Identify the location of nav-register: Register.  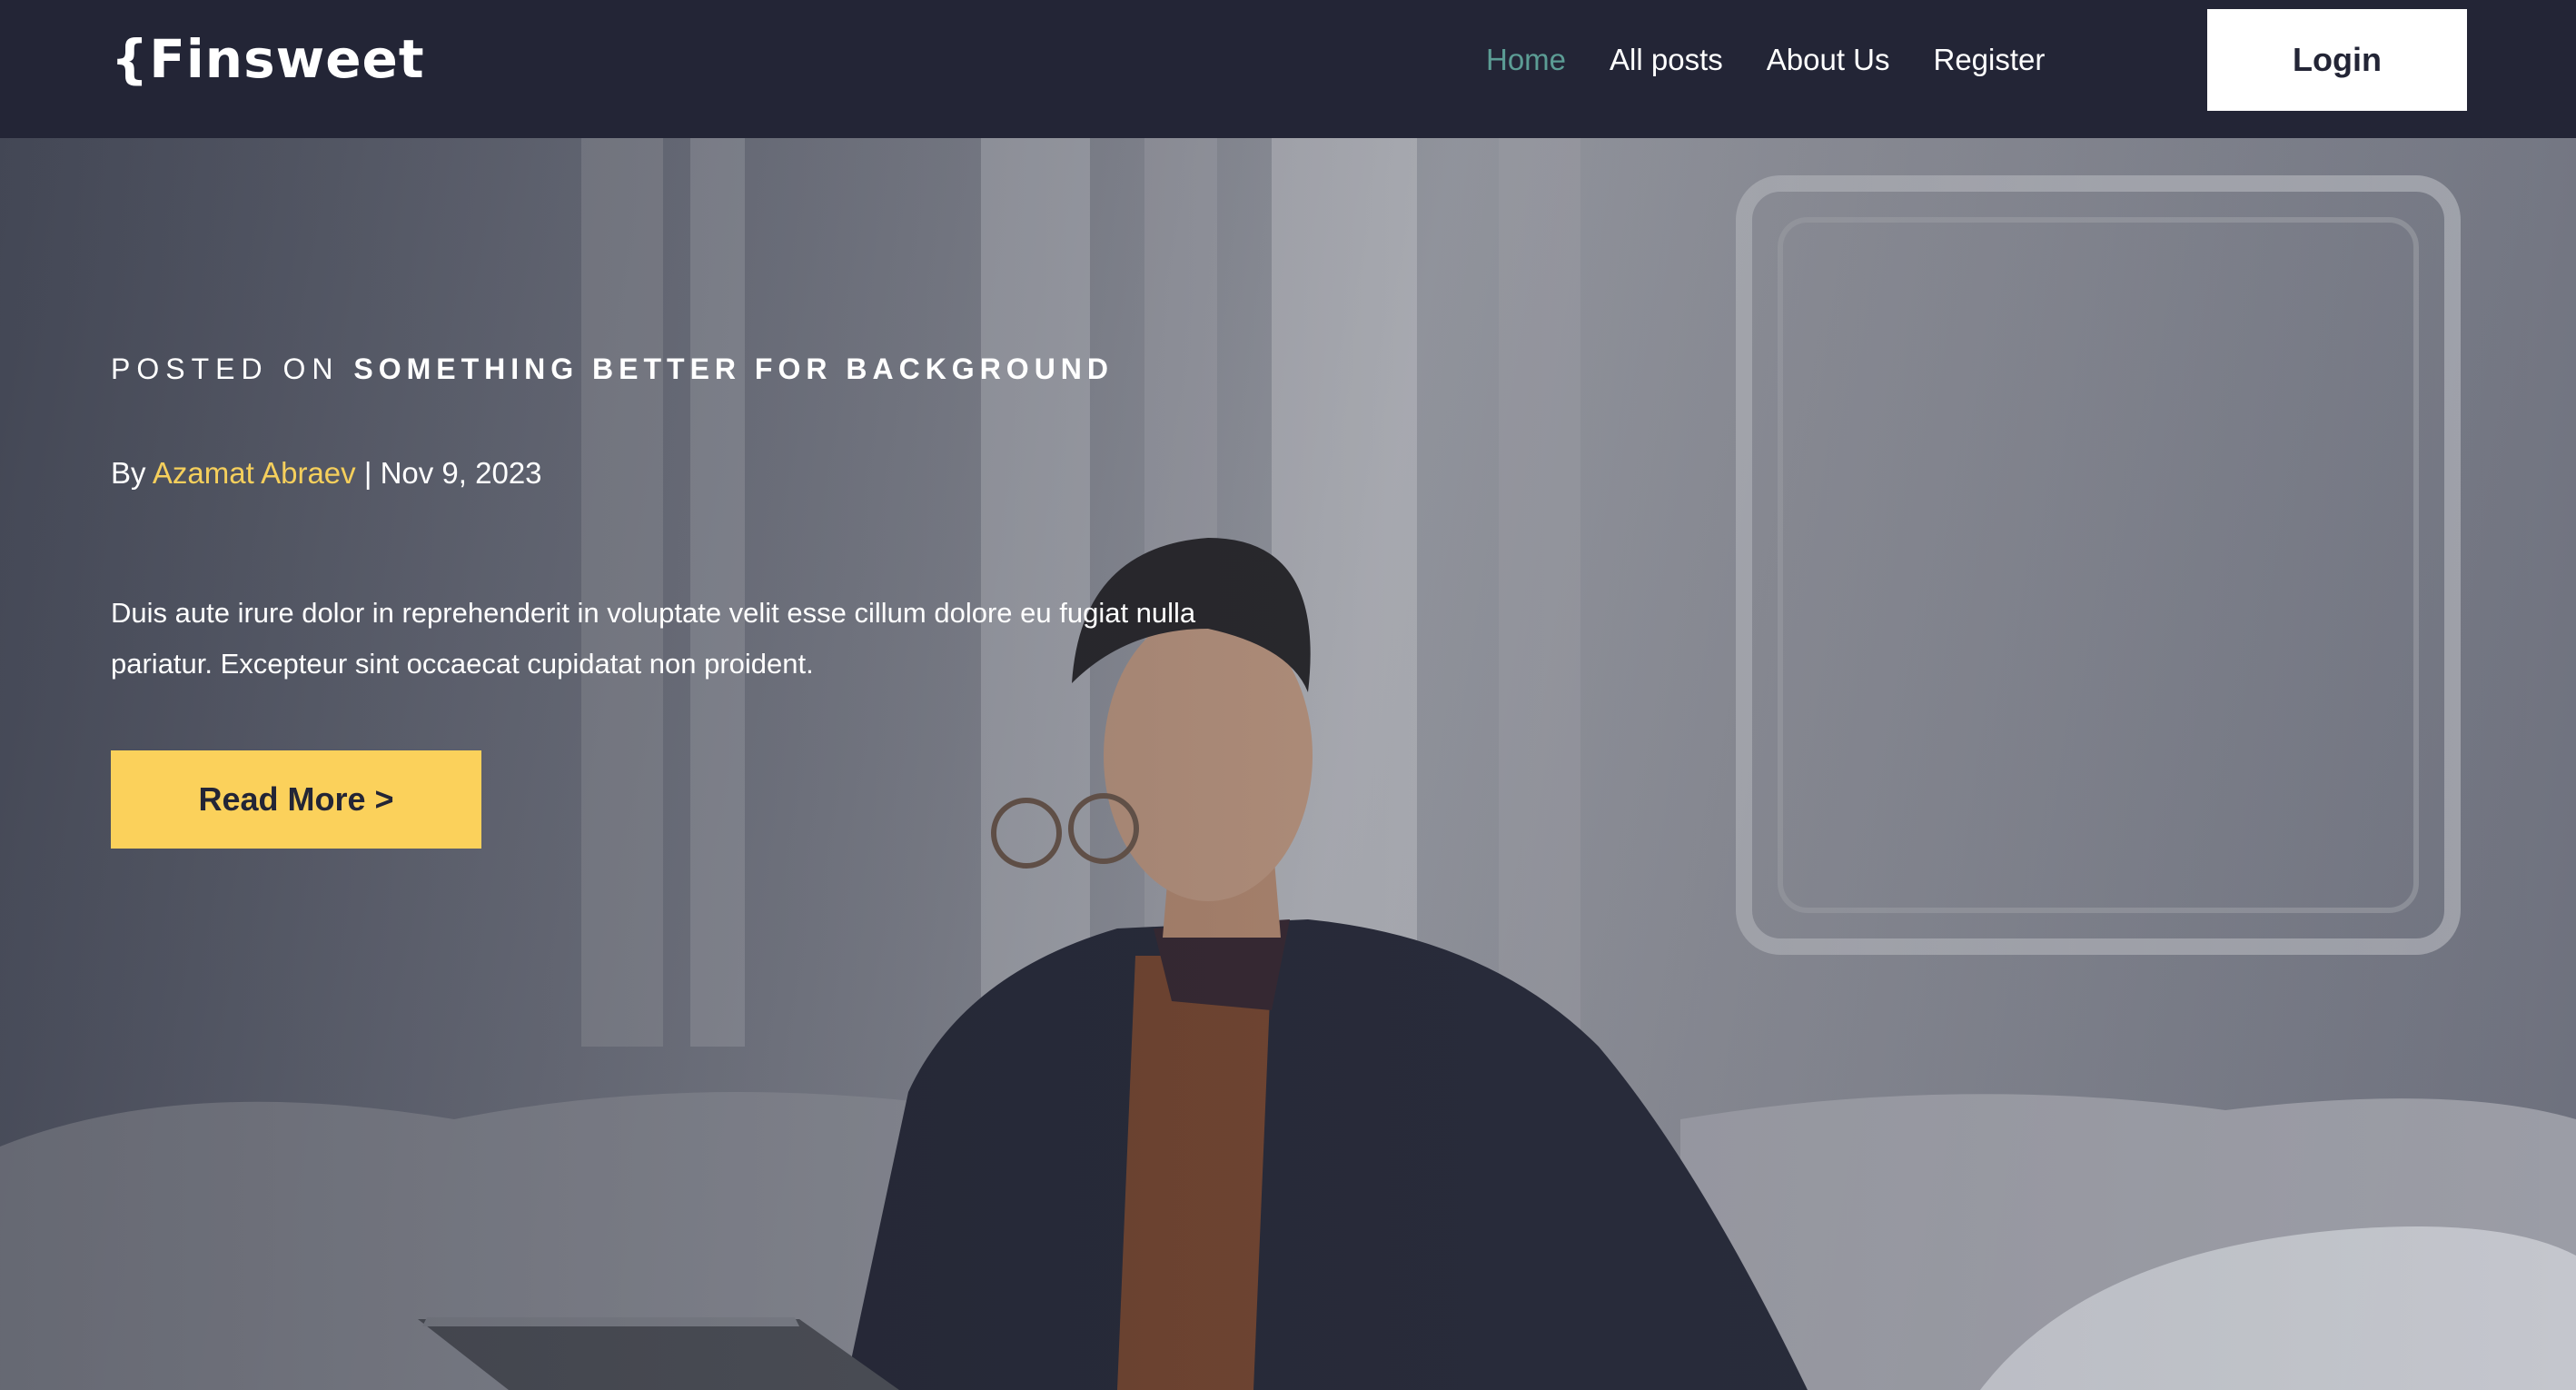
(1990, 60).